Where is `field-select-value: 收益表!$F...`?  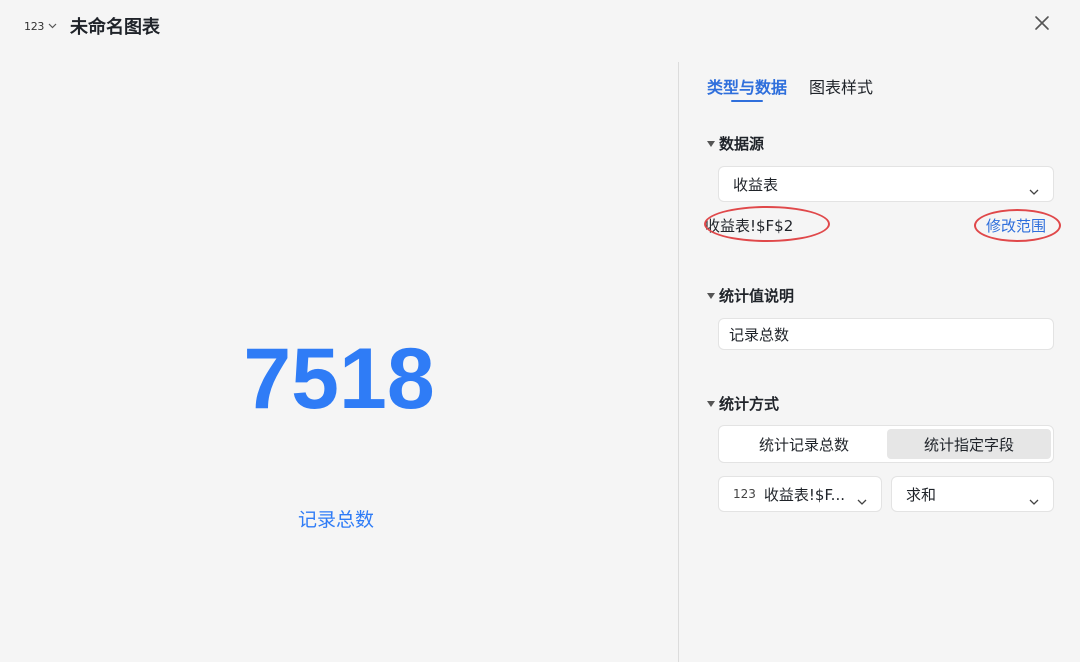 field-select-value: 收益表!$F... is located at coordinates (804, 494).